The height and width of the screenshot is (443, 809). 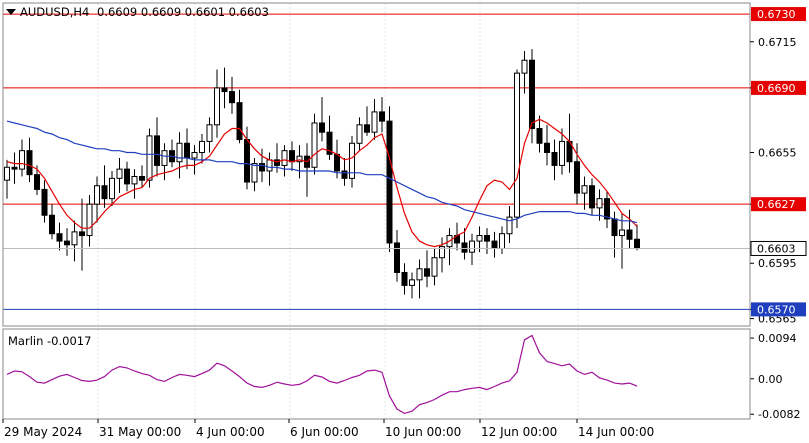 What do you see at coordinates (776, 14) in the screenshot?
I see `level-price-label: 0.6730` at bounding box center [776, 14].